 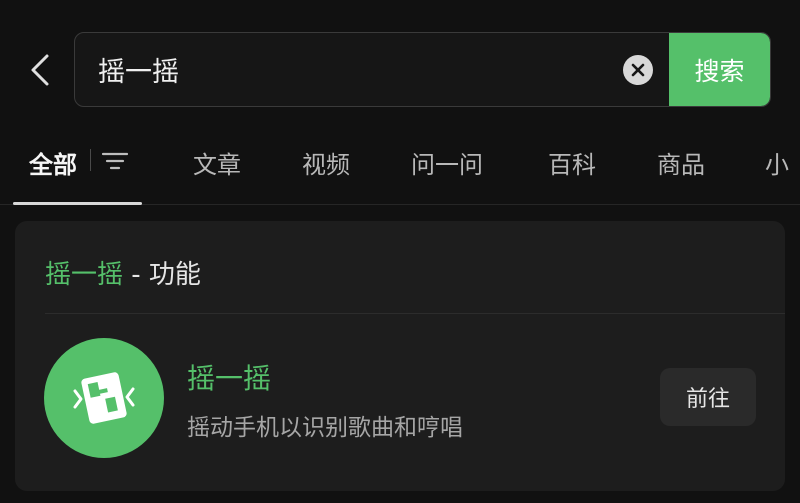 I want to click on tab-mini: 小, so click(x=777, y=162).